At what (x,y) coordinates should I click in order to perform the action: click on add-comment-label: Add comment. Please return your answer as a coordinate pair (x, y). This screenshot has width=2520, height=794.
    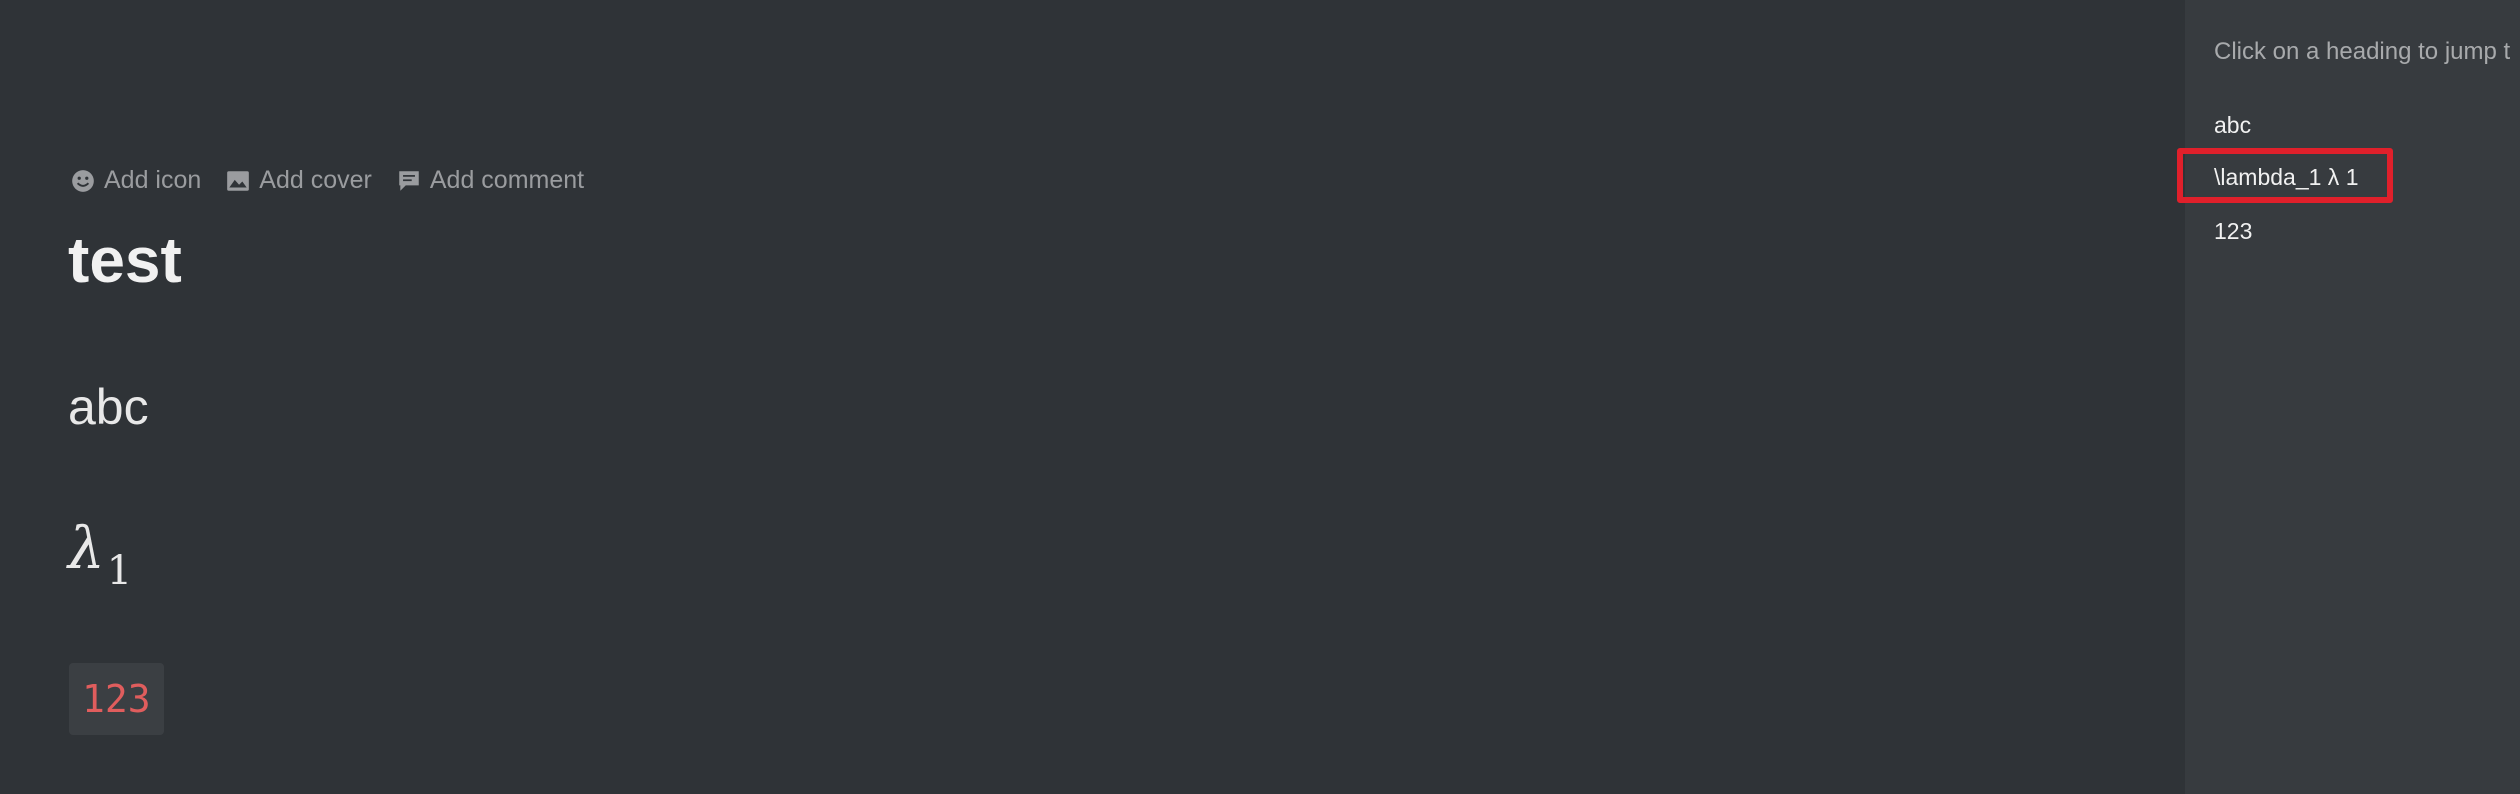
    Looking at the image, I should click on (507, 180).